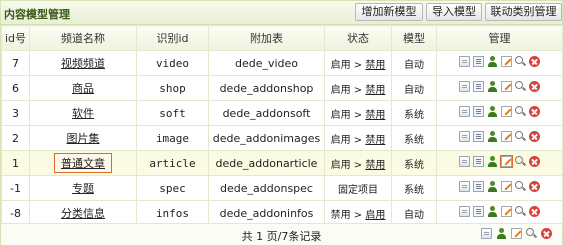 The width and height of the screenshot is (563, 245). Describe the element at coordinates (172, 88) in the screenshot. I see `cell-nid: shop` at that location.